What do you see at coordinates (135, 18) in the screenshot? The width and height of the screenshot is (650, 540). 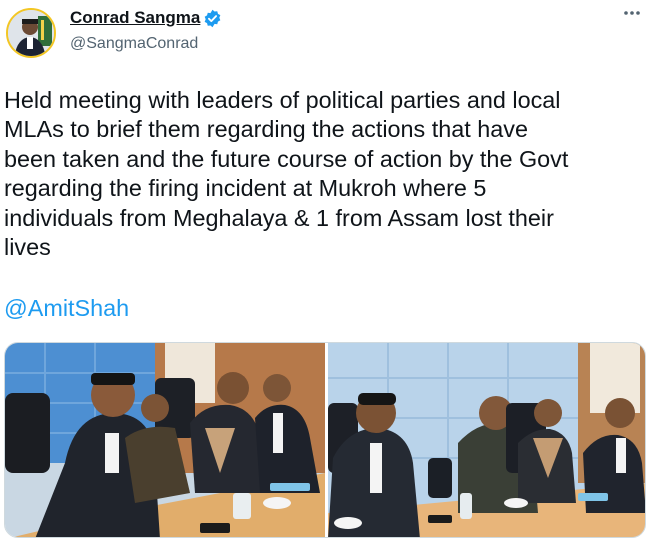 I see `author-name: Conrad Sangma` at bounding box center [135, 18].